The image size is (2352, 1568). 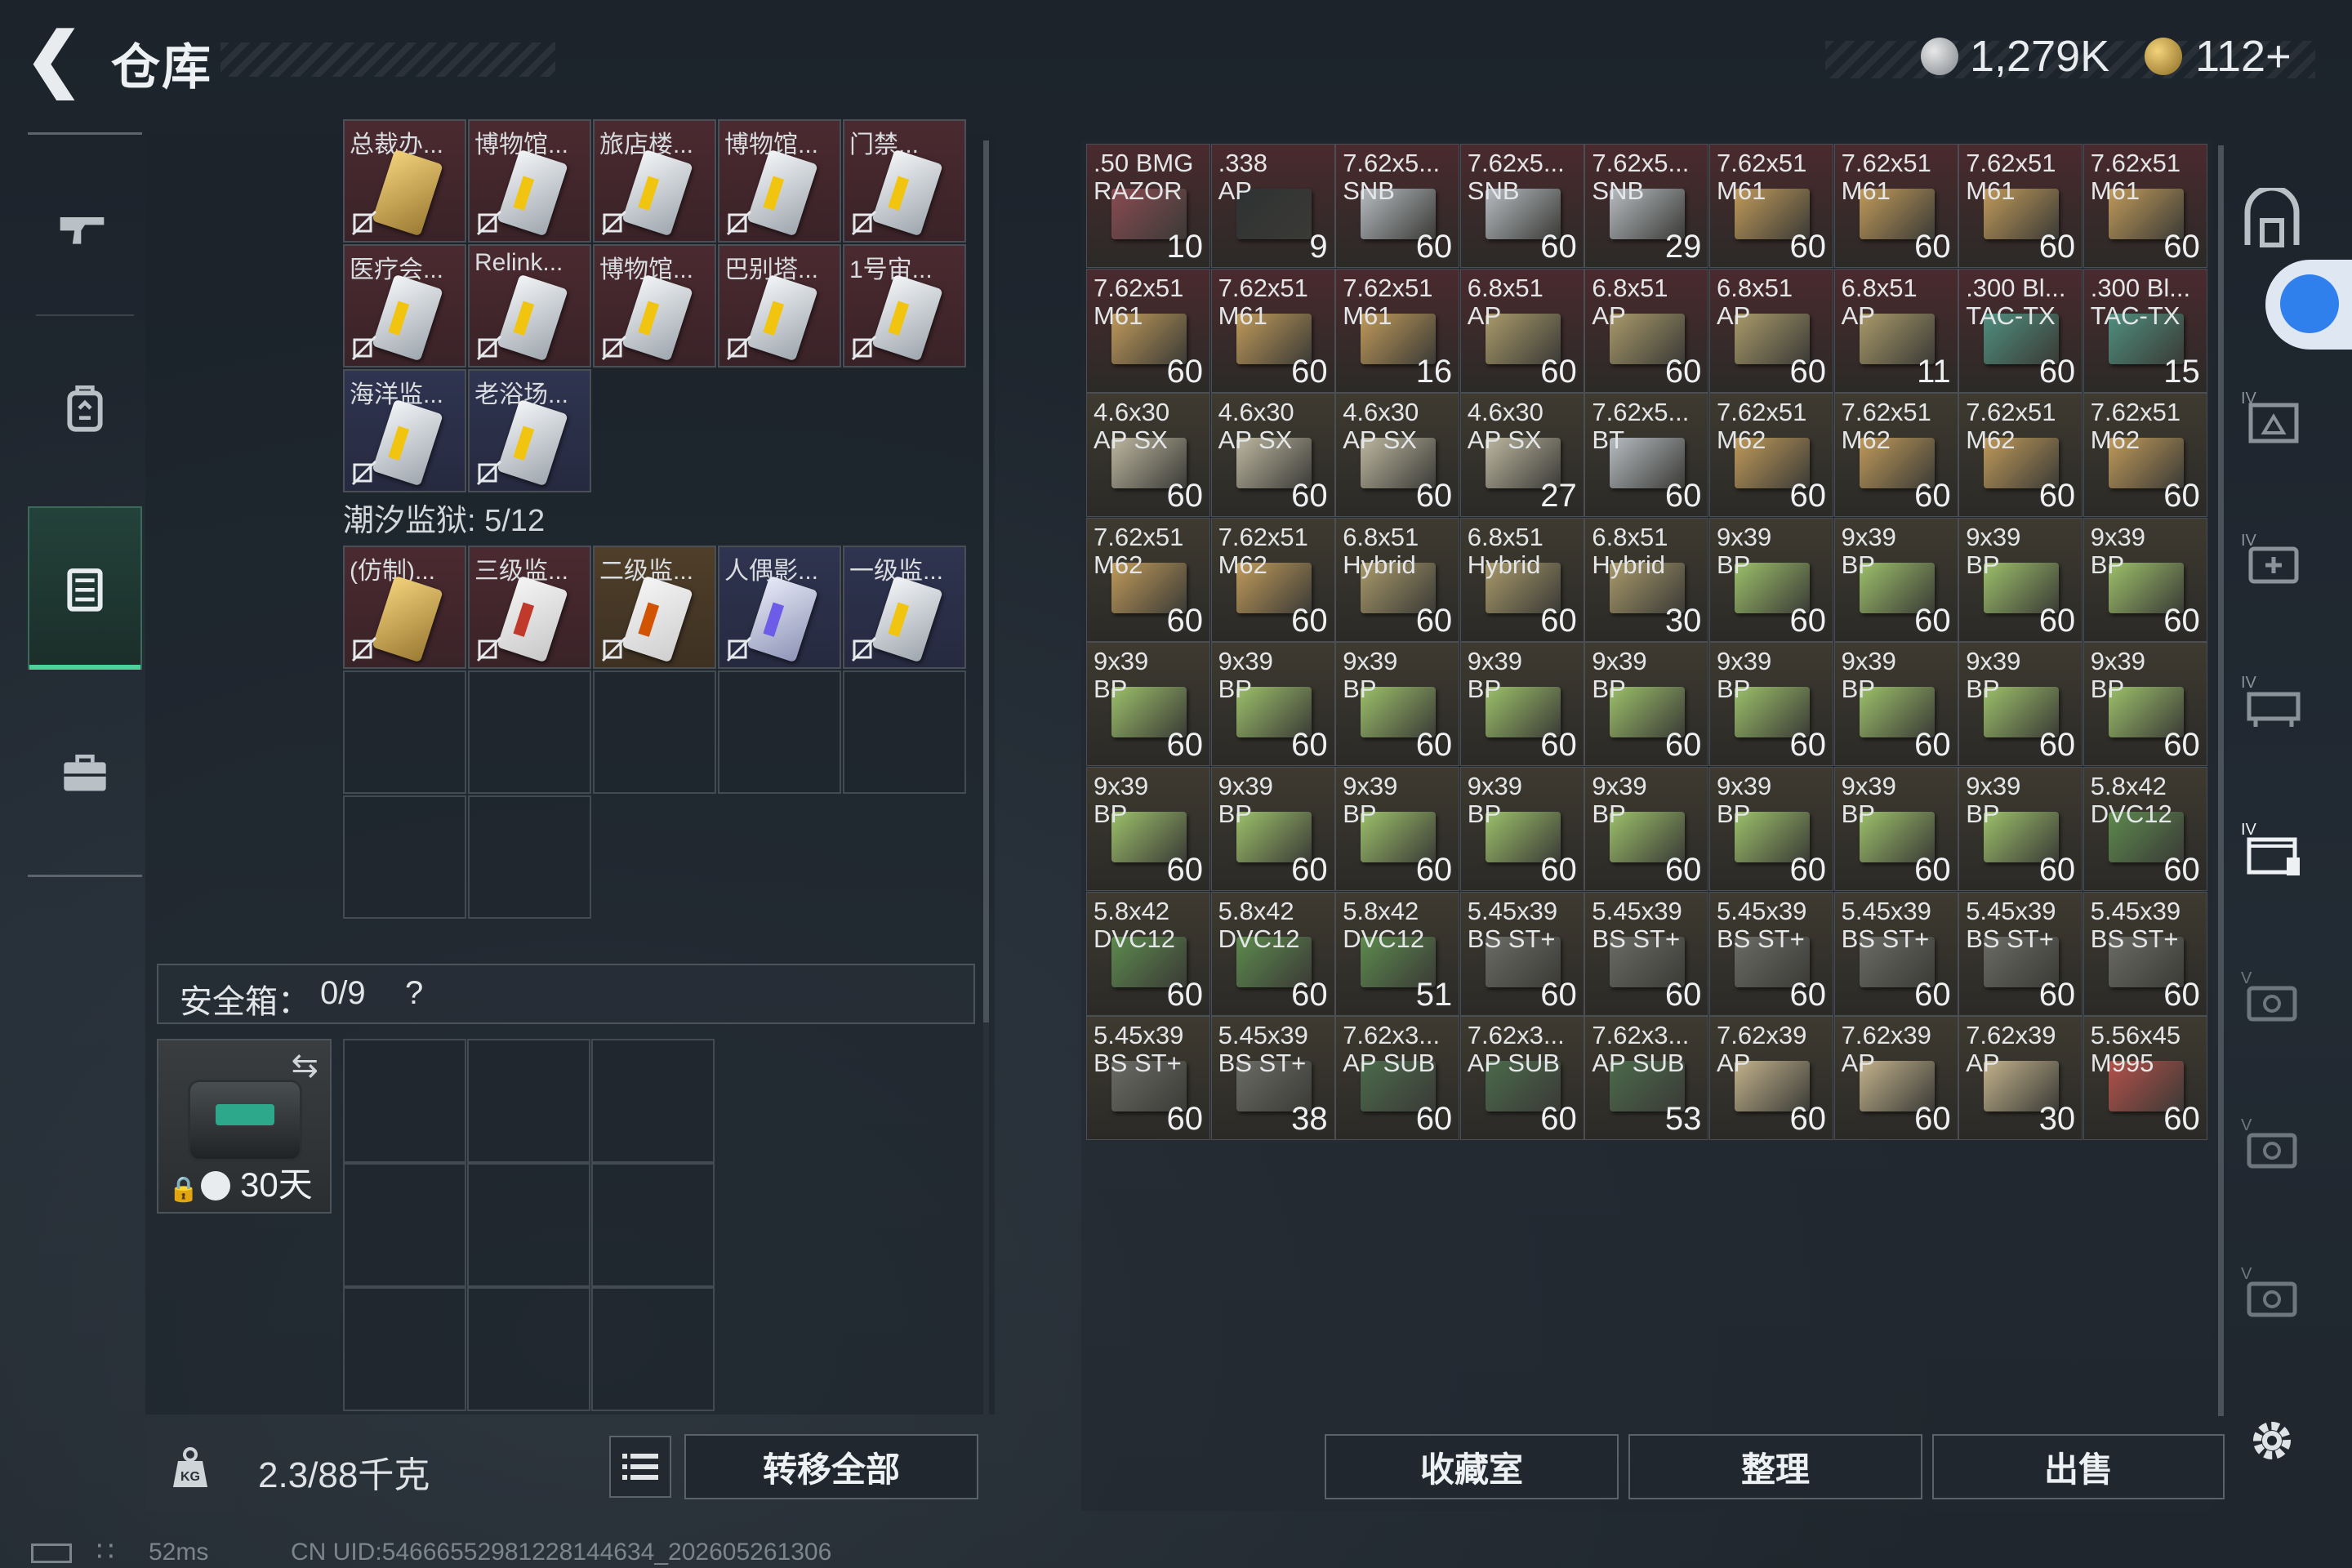 What do you see at coordinates (85, 771) in the screenshot?
I see `rail-briefcase` at bounding box center [85, 771].